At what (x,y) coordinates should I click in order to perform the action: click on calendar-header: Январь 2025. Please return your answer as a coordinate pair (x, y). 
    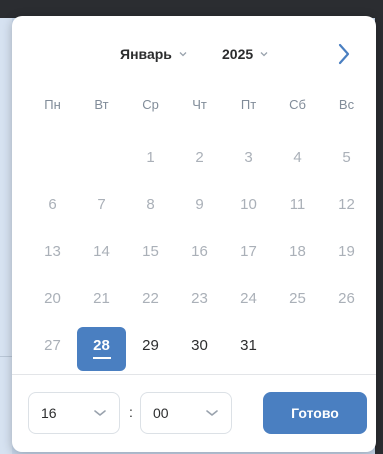
    Looking at the image, I should click on (194, 54).